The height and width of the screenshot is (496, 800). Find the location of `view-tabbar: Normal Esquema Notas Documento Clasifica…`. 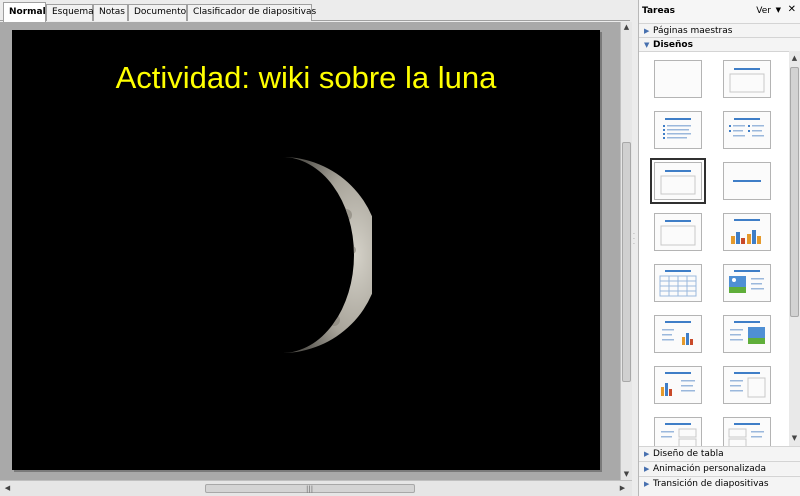

view-tabbar: Normal Esquema Notas Documento Clasifica… is located at coordinates (315, 11).